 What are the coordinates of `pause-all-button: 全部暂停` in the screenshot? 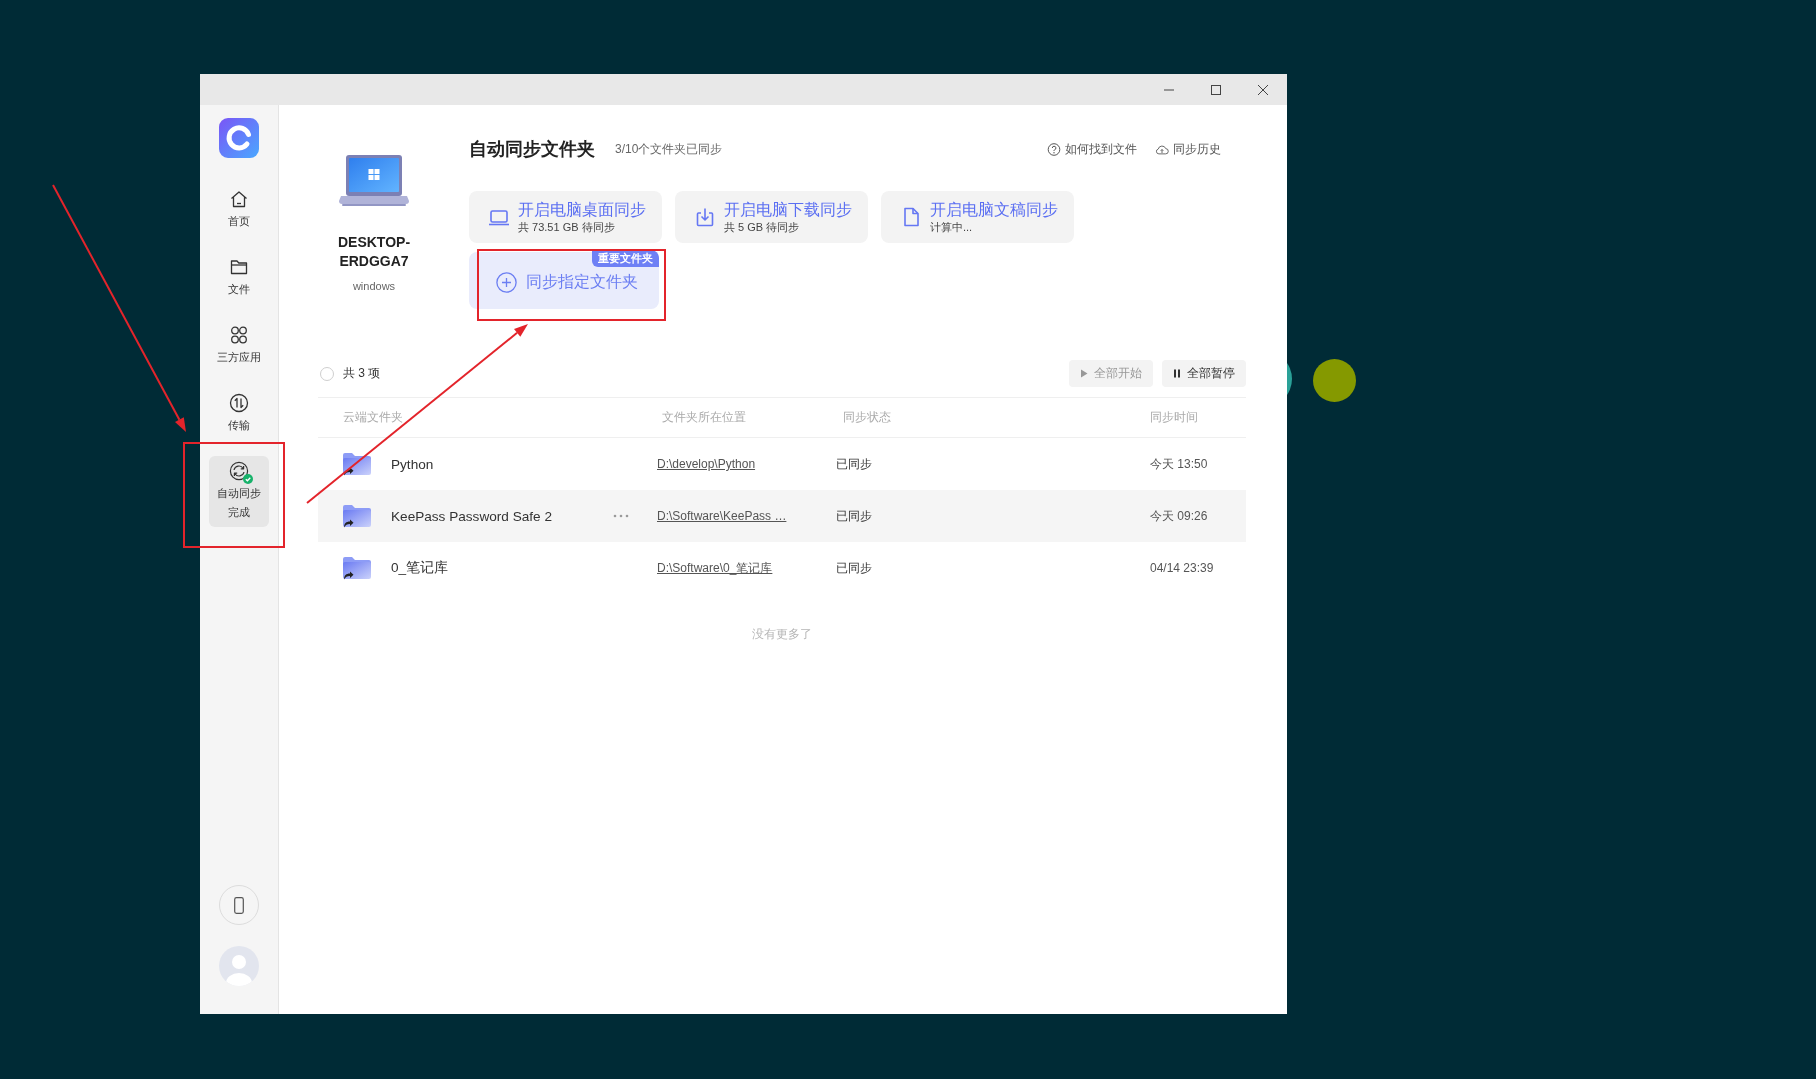 It's located at (1204, 373).